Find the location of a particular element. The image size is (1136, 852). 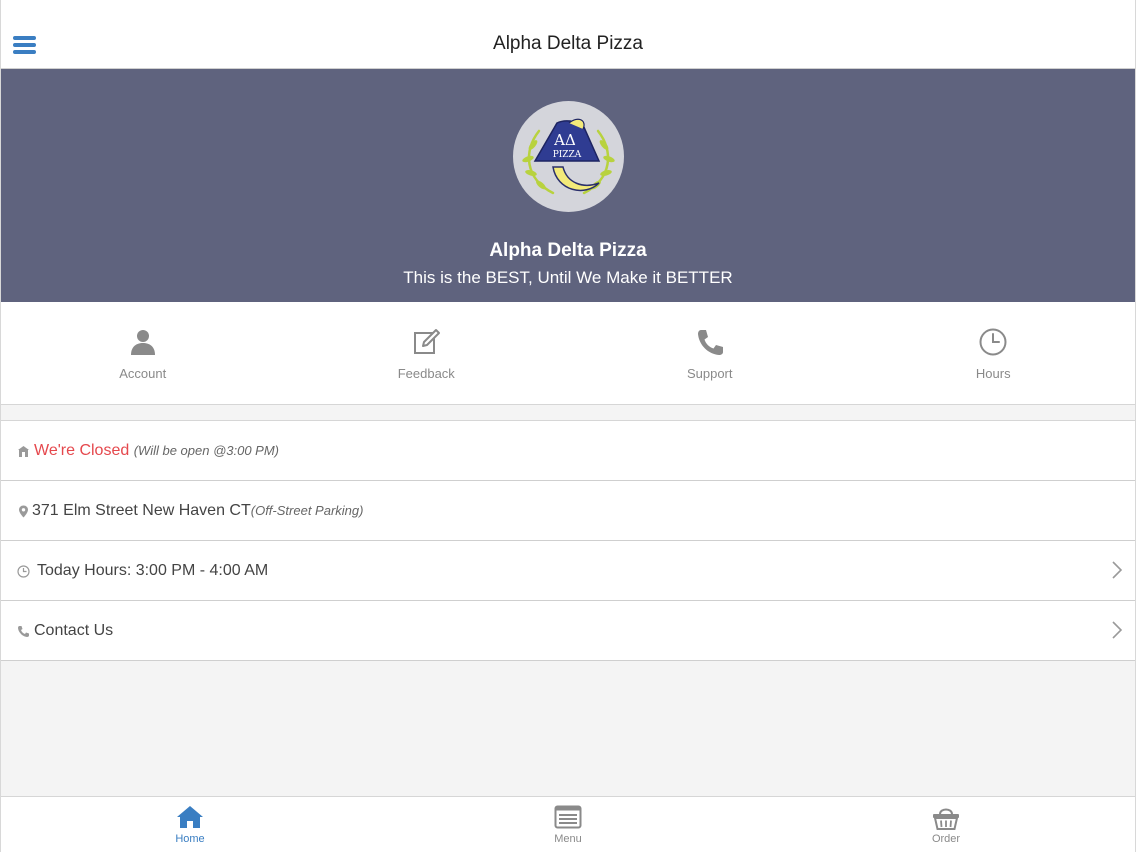

account-button: Account is located at coordinates (143, 353).